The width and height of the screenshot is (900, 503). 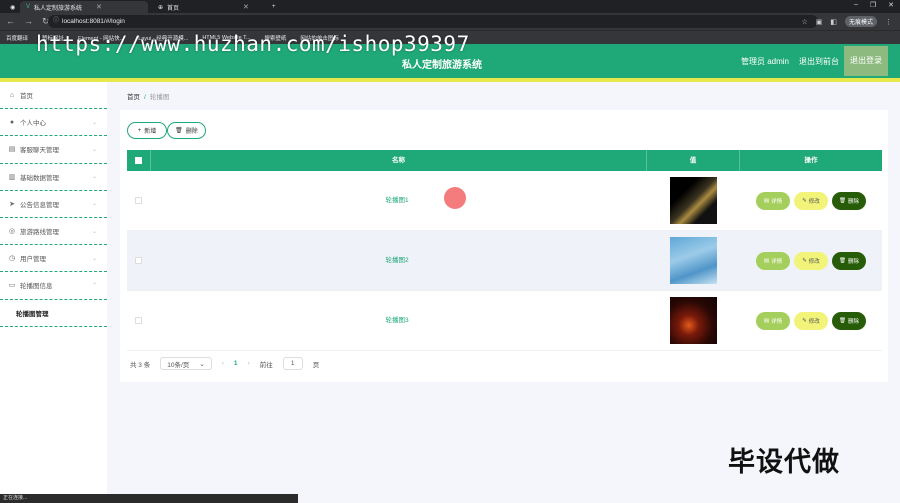 What do you see at coordinates (450, 80) in the screenshot?
I see `header-accent-bar` at bounding box center [450, 80].